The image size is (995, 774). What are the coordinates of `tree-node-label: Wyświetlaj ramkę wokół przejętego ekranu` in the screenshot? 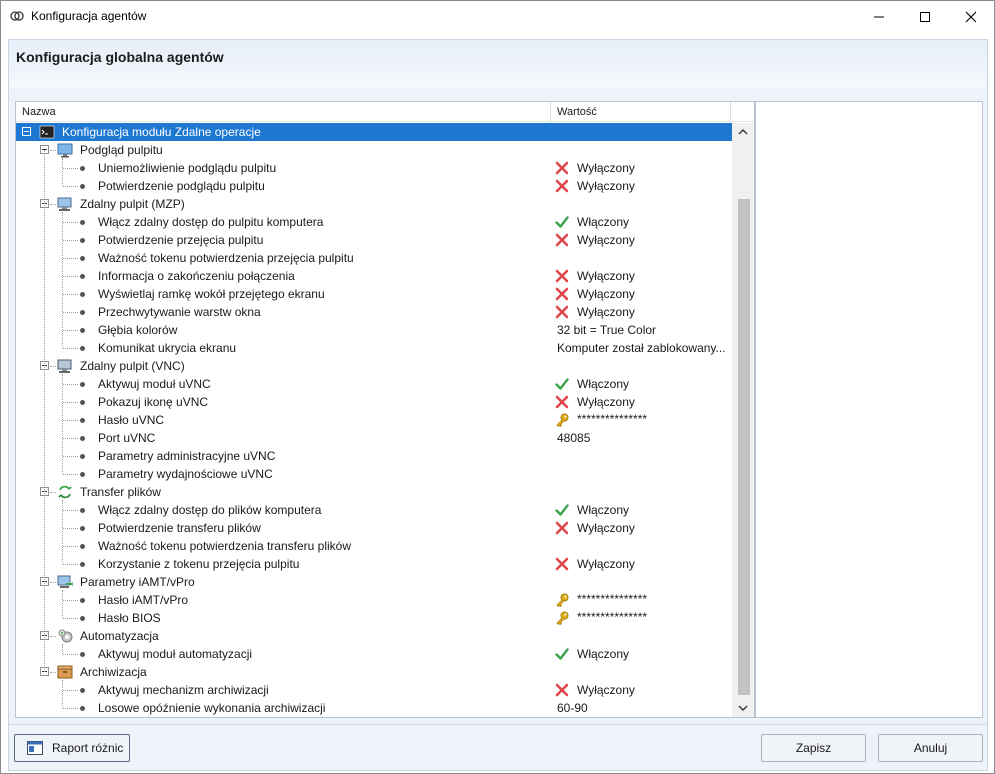 It's located at (211, 294).